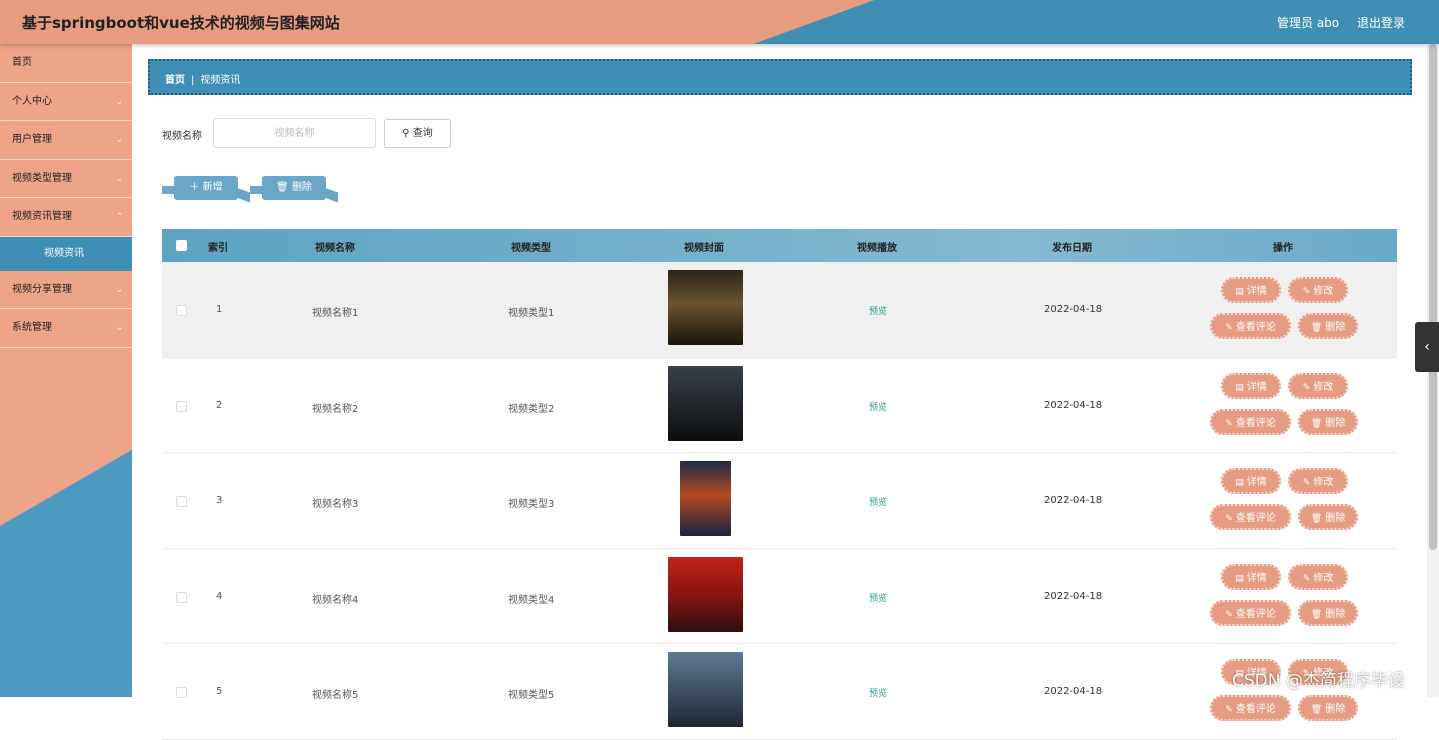 The height and width of the screenshot is (740, 1439). What do you see at coordinates (66, 140) in the screenshot?
I see `sidebar-item-user-management: 用户管理 ⌄` at bounding box center [66, 140].